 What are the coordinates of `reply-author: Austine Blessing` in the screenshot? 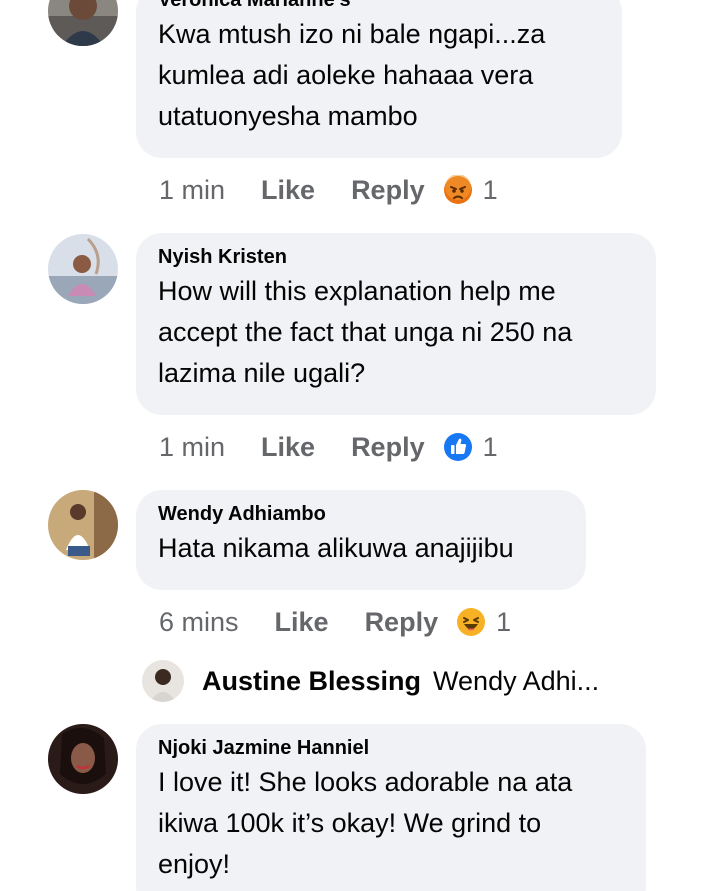 It's located at (312, 680).